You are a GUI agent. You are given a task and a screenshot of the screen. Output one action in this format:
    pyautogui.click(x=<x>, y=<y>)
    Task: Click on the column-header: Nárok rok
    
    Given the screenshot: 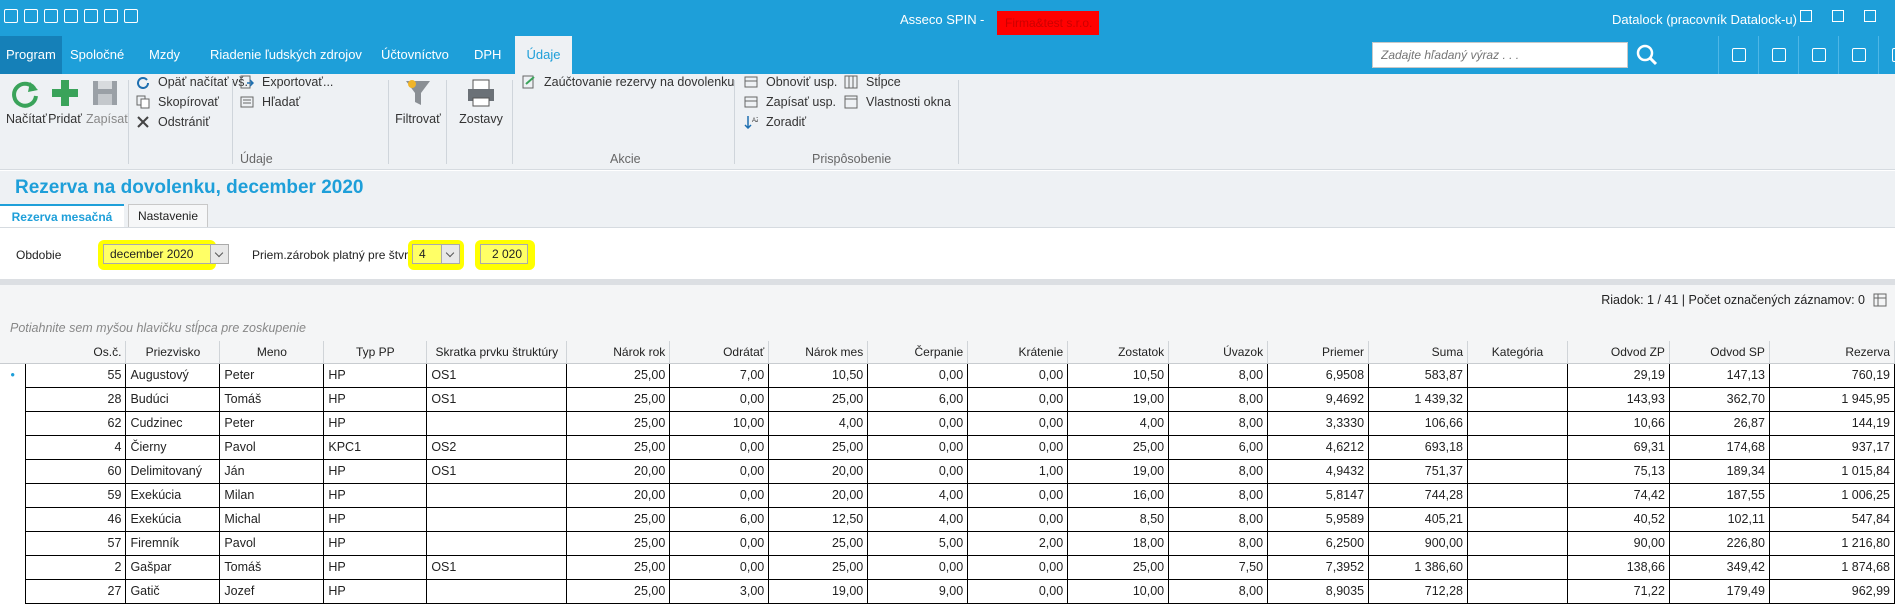 What is the action you would take?
    pyautogui.click(x=618, y=352)
    